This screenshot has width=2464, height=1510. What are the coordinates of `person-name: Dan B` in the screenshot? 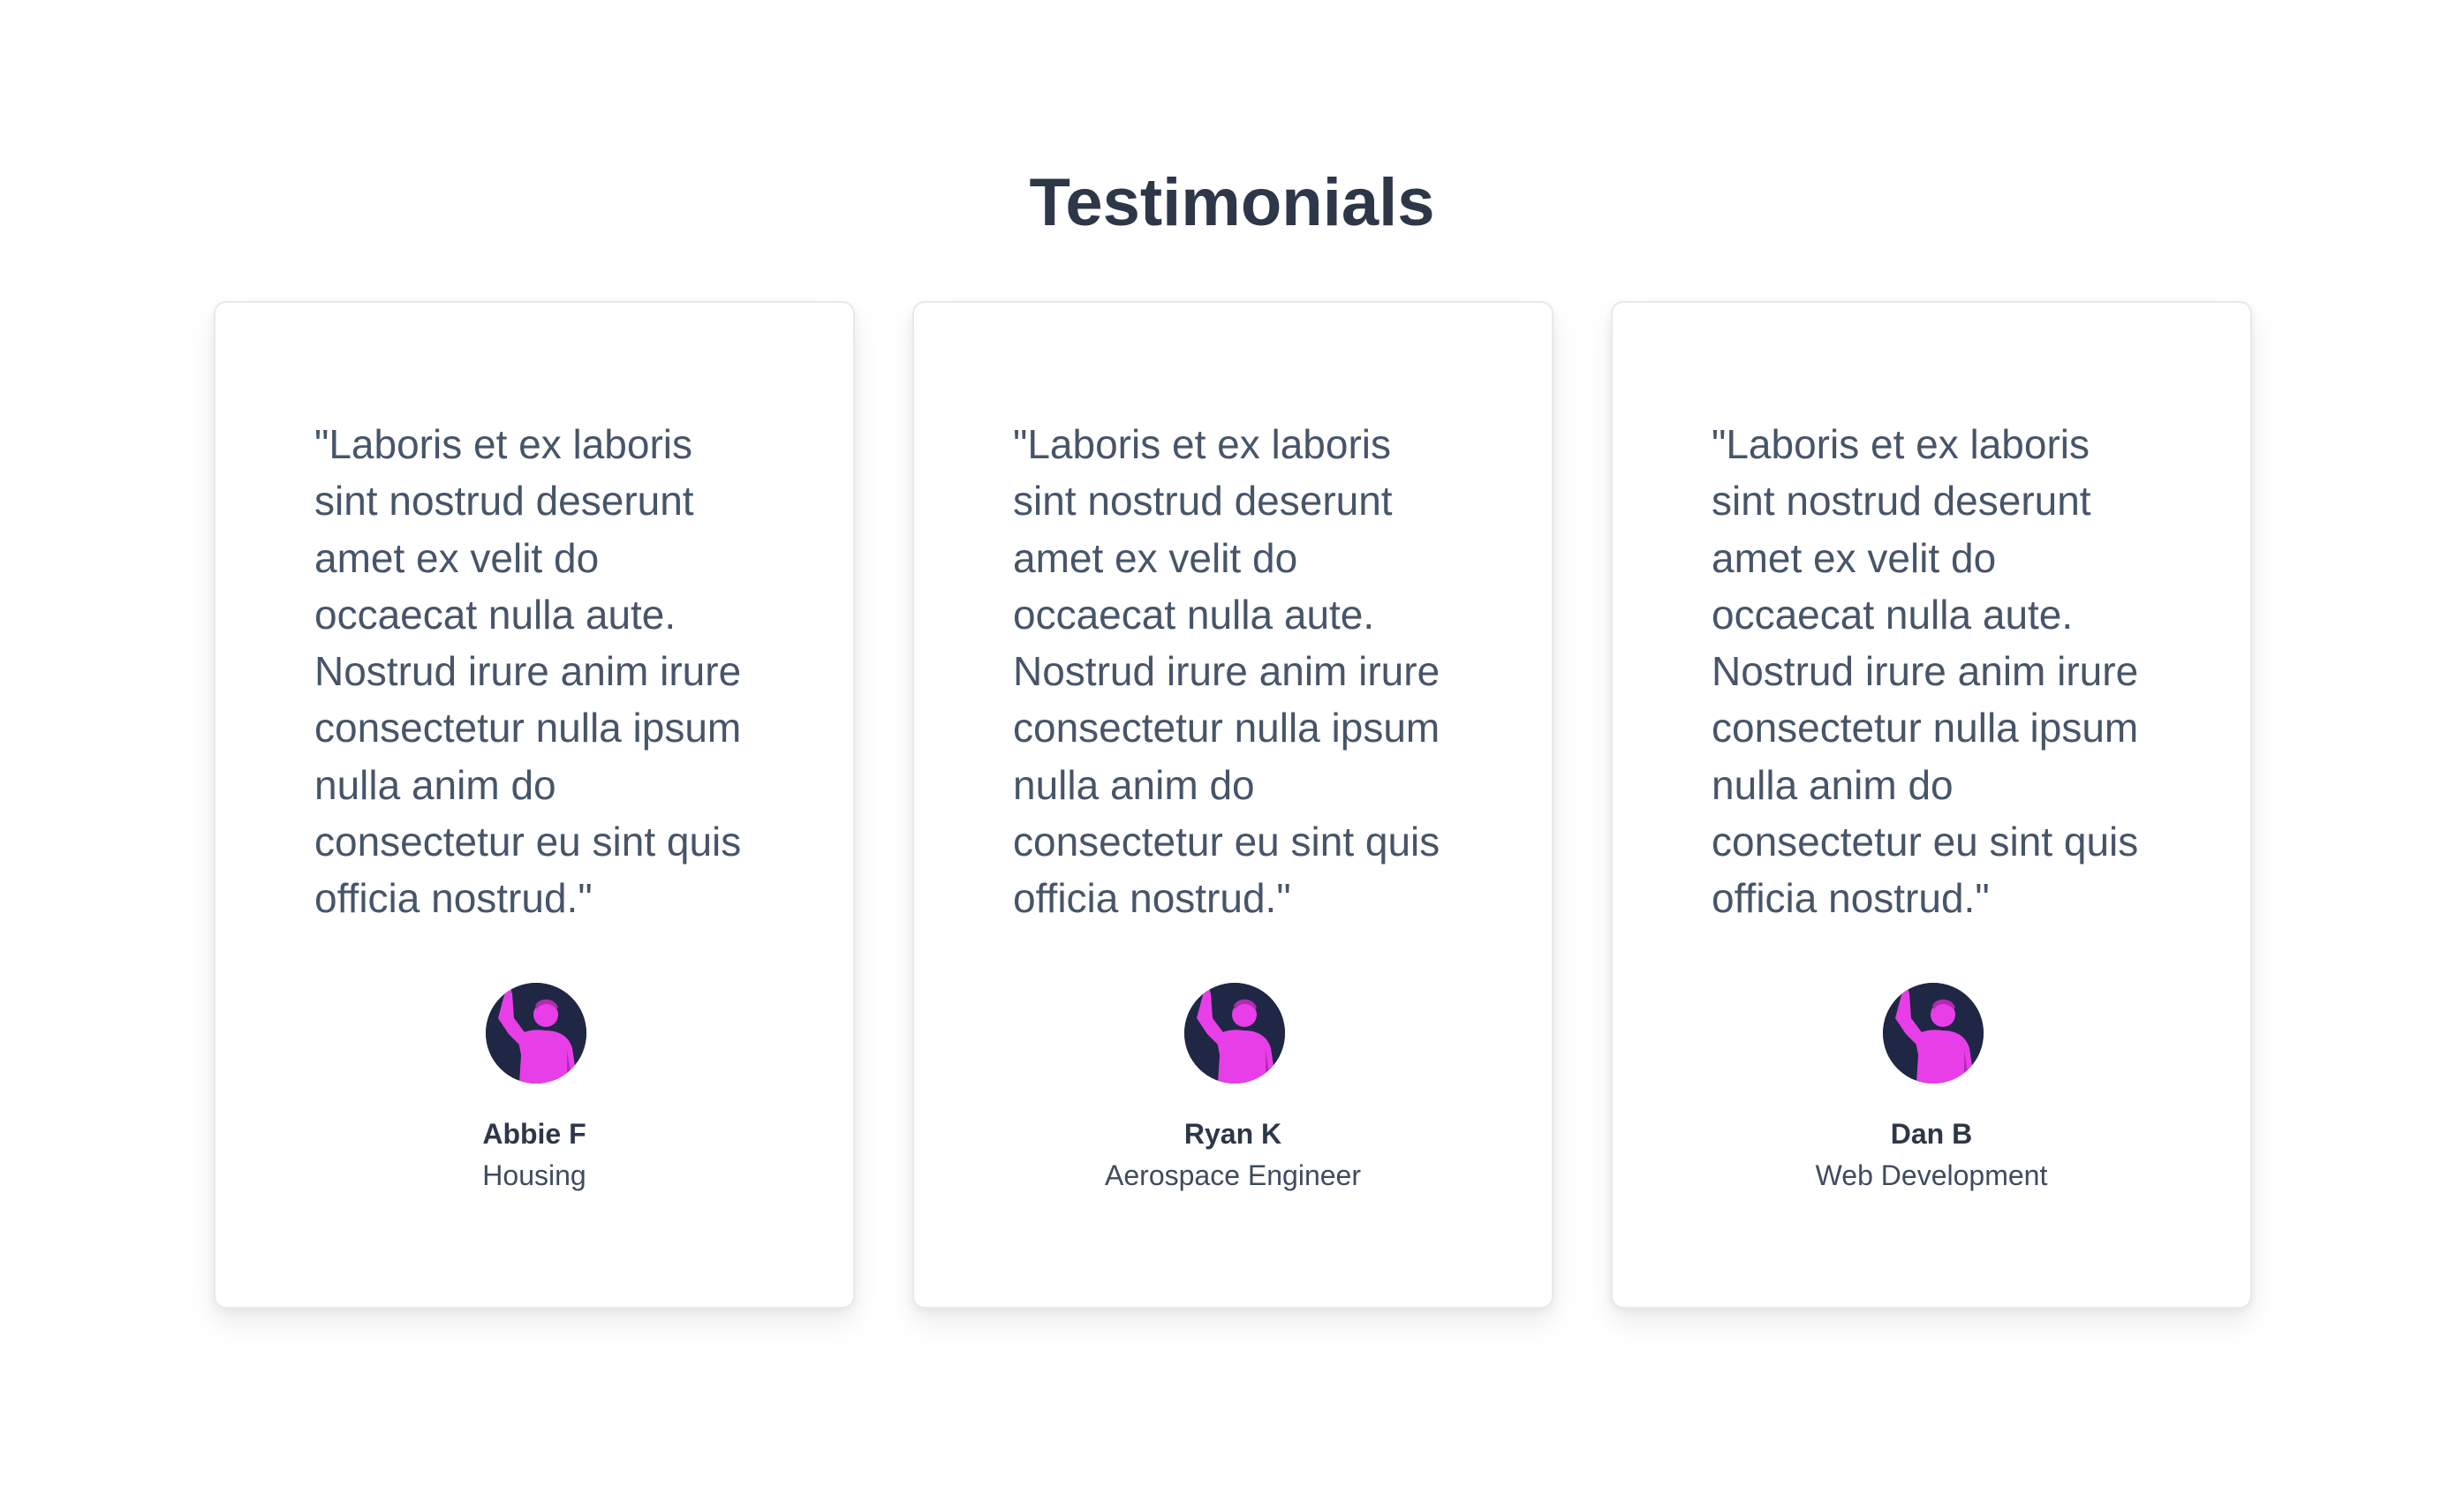 It's located at (1931, 1134).